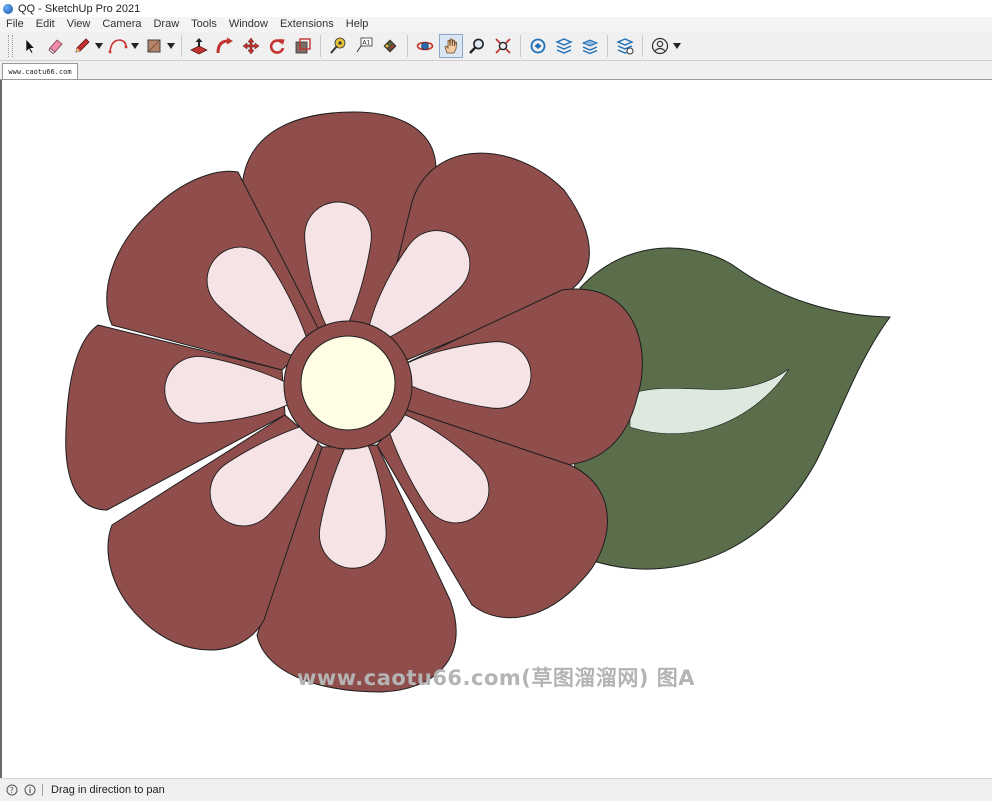 The width and height of the screenshot is (992, 801). What do you see at coordinates (496, 789) in the screenshot?
I see `status-bar: ? Drag in direction to pan` at bounding box center [496, 789].